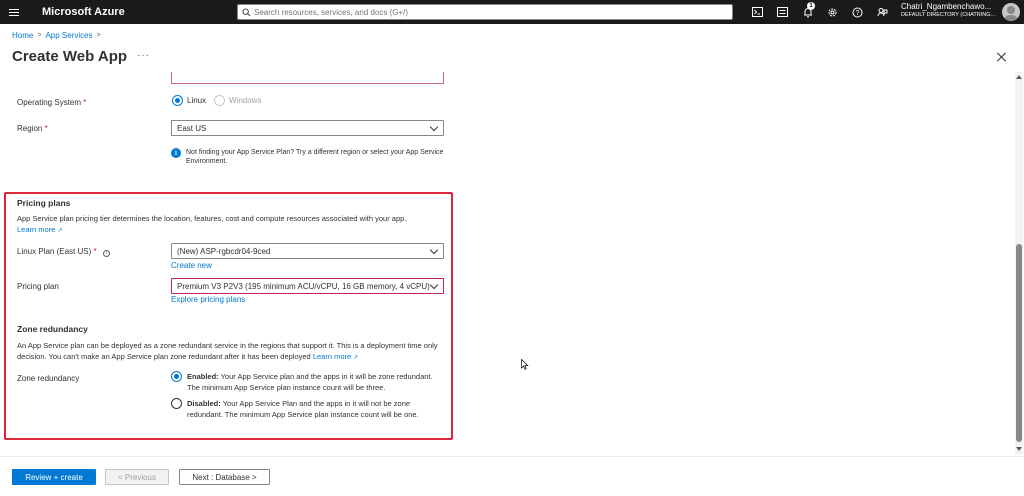 Image resolution: width=1024 pixels, height=496 pixels. Describe the element at coordinates (192, 128) in the screenshot. I see `region-value: East US` at that location.